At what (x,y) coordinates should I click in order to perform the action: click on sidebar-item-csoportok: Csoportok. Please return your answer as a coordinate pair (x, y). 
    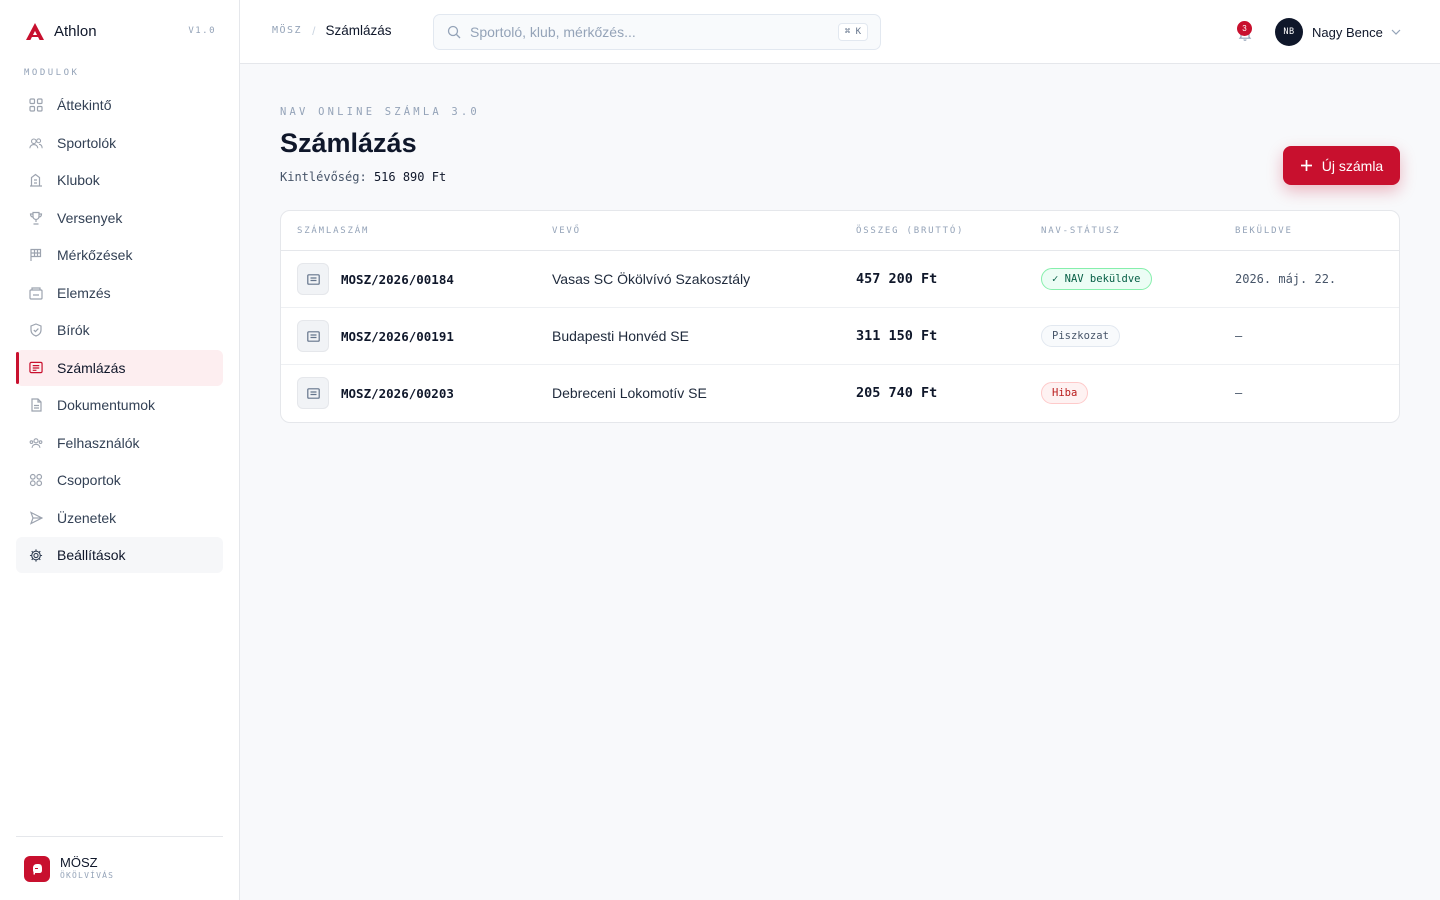
    Looking at the image, I should click on (119, 480).